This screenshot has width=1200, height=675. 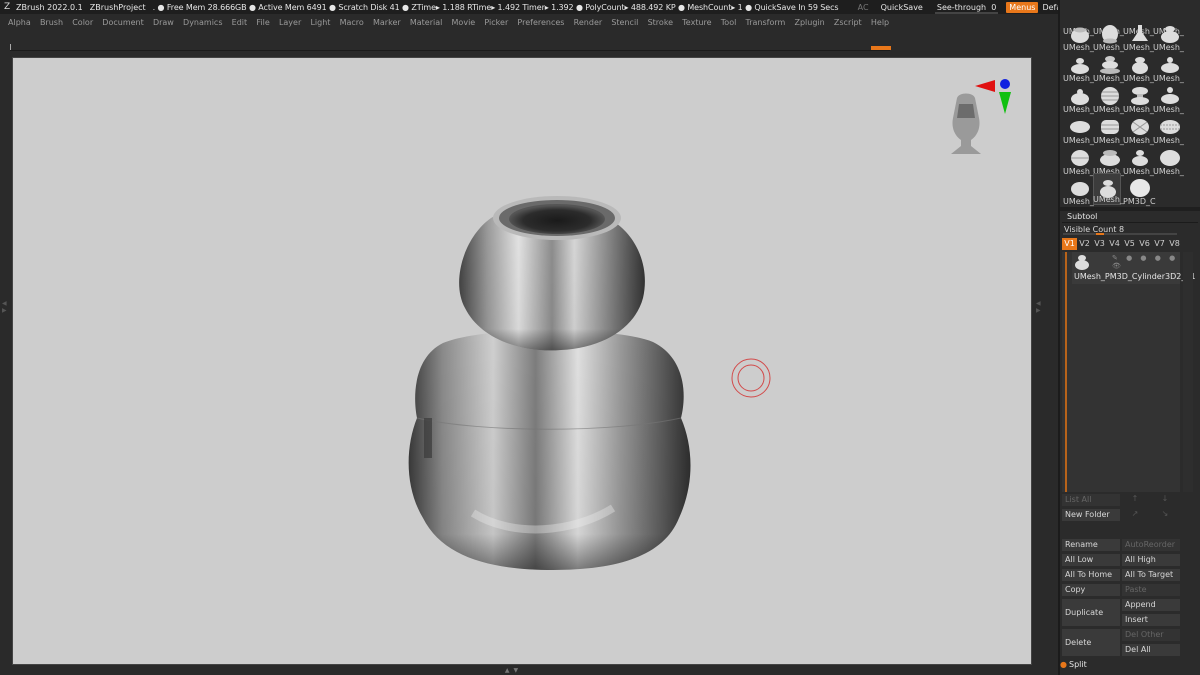 What do you see at coordinates (881, 48) in the screenshot?
I see `shelf-orange-marker` at bounding box center [881, 48].